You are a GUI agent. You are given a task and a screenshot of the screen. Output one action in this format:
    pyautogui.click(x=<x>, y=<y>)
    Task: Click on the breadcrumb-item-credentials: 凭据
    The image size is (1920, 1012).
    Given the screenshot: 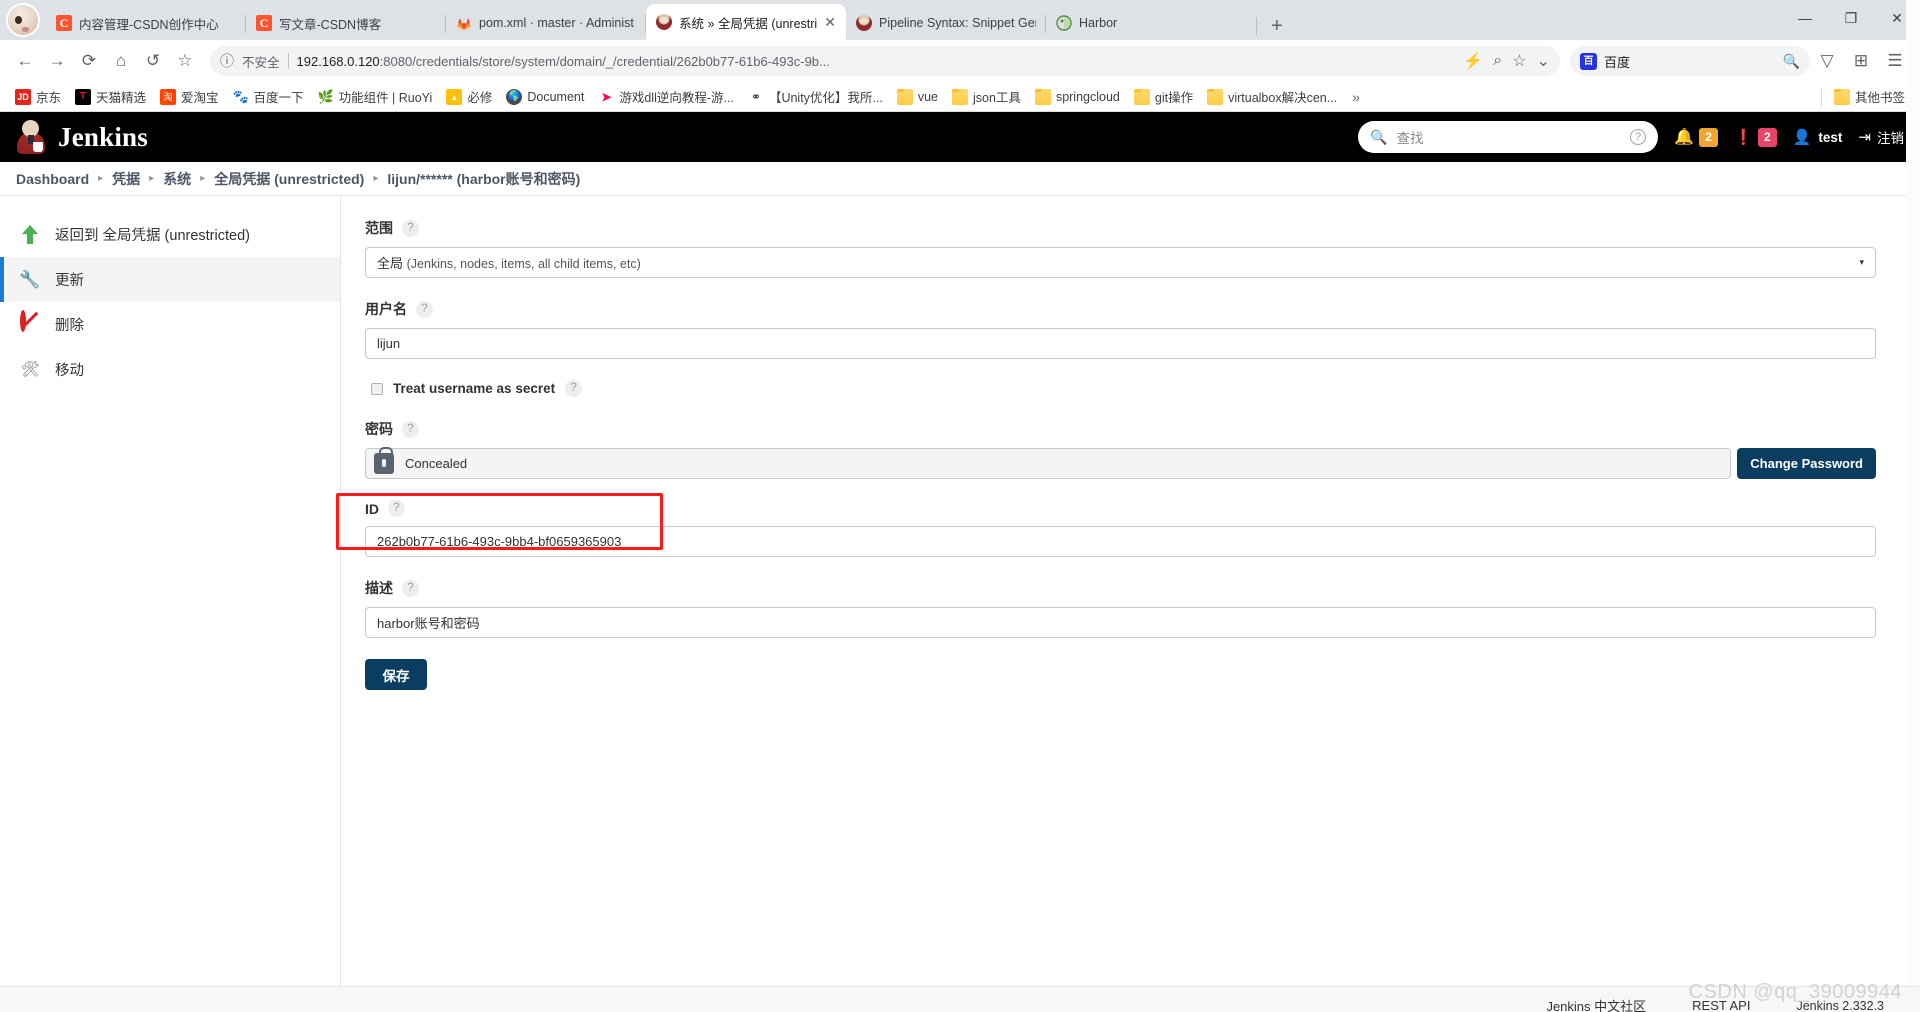 What is the action you would take?
    pyautogui.click(x=126, y=179)
    